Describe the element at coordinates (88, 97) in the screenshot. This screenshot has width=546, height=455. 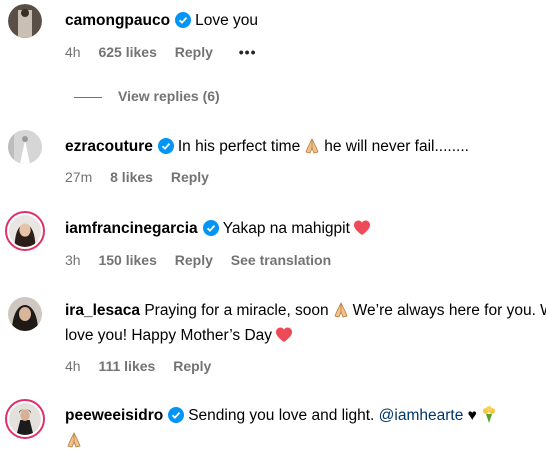
I see `divider-line` at that location.